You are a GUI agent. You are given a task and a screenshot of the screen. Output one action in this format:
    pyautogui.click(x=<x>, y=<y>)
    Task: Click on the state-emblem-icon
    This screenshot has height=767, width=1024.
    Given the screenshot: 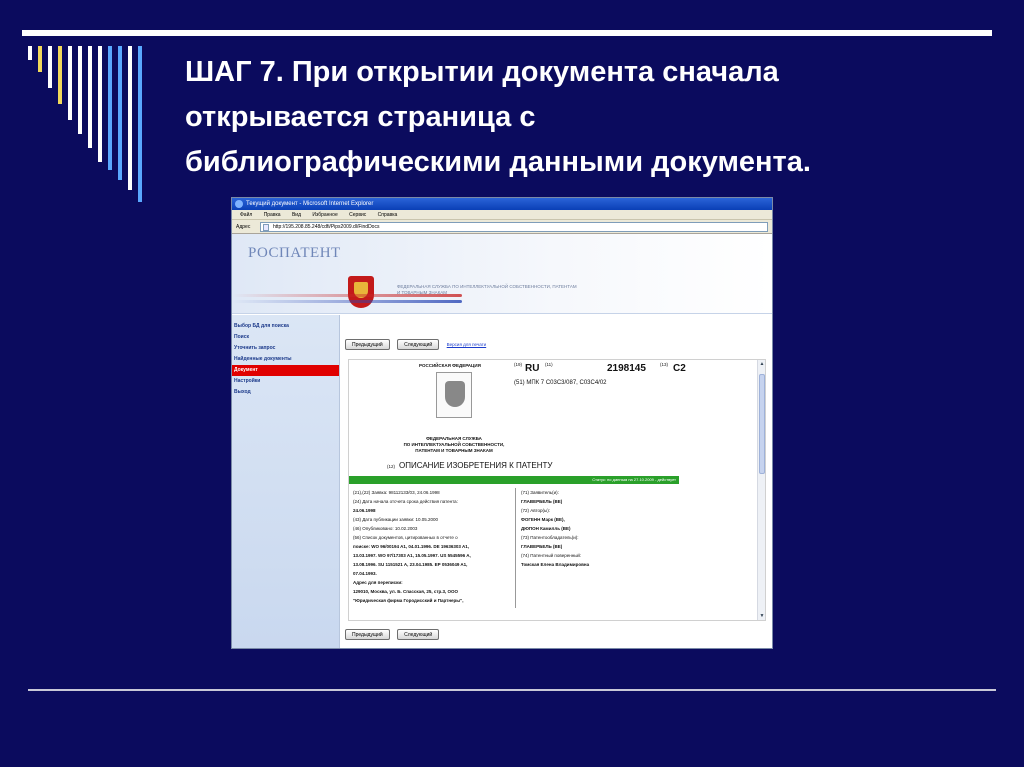 What is the action you would take?
    pyautogui.click(x=454, y=395)
    